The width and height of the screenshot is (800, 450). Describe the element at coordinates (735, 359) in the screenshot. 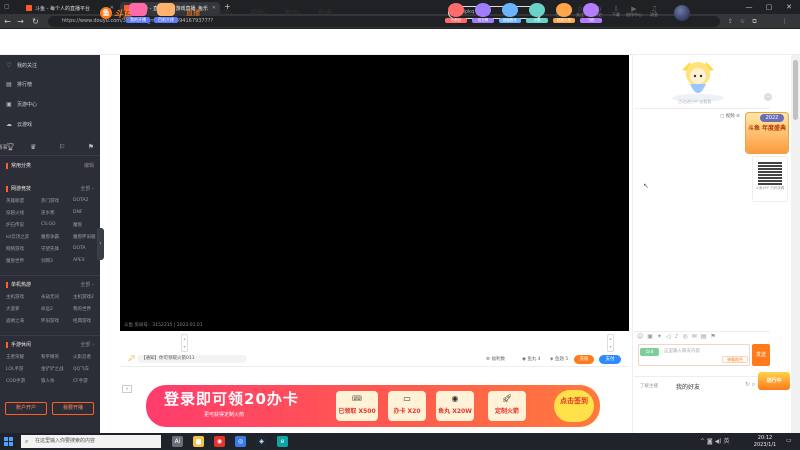

I see `danmaku-color-button: 弹幕颜色` at that location.